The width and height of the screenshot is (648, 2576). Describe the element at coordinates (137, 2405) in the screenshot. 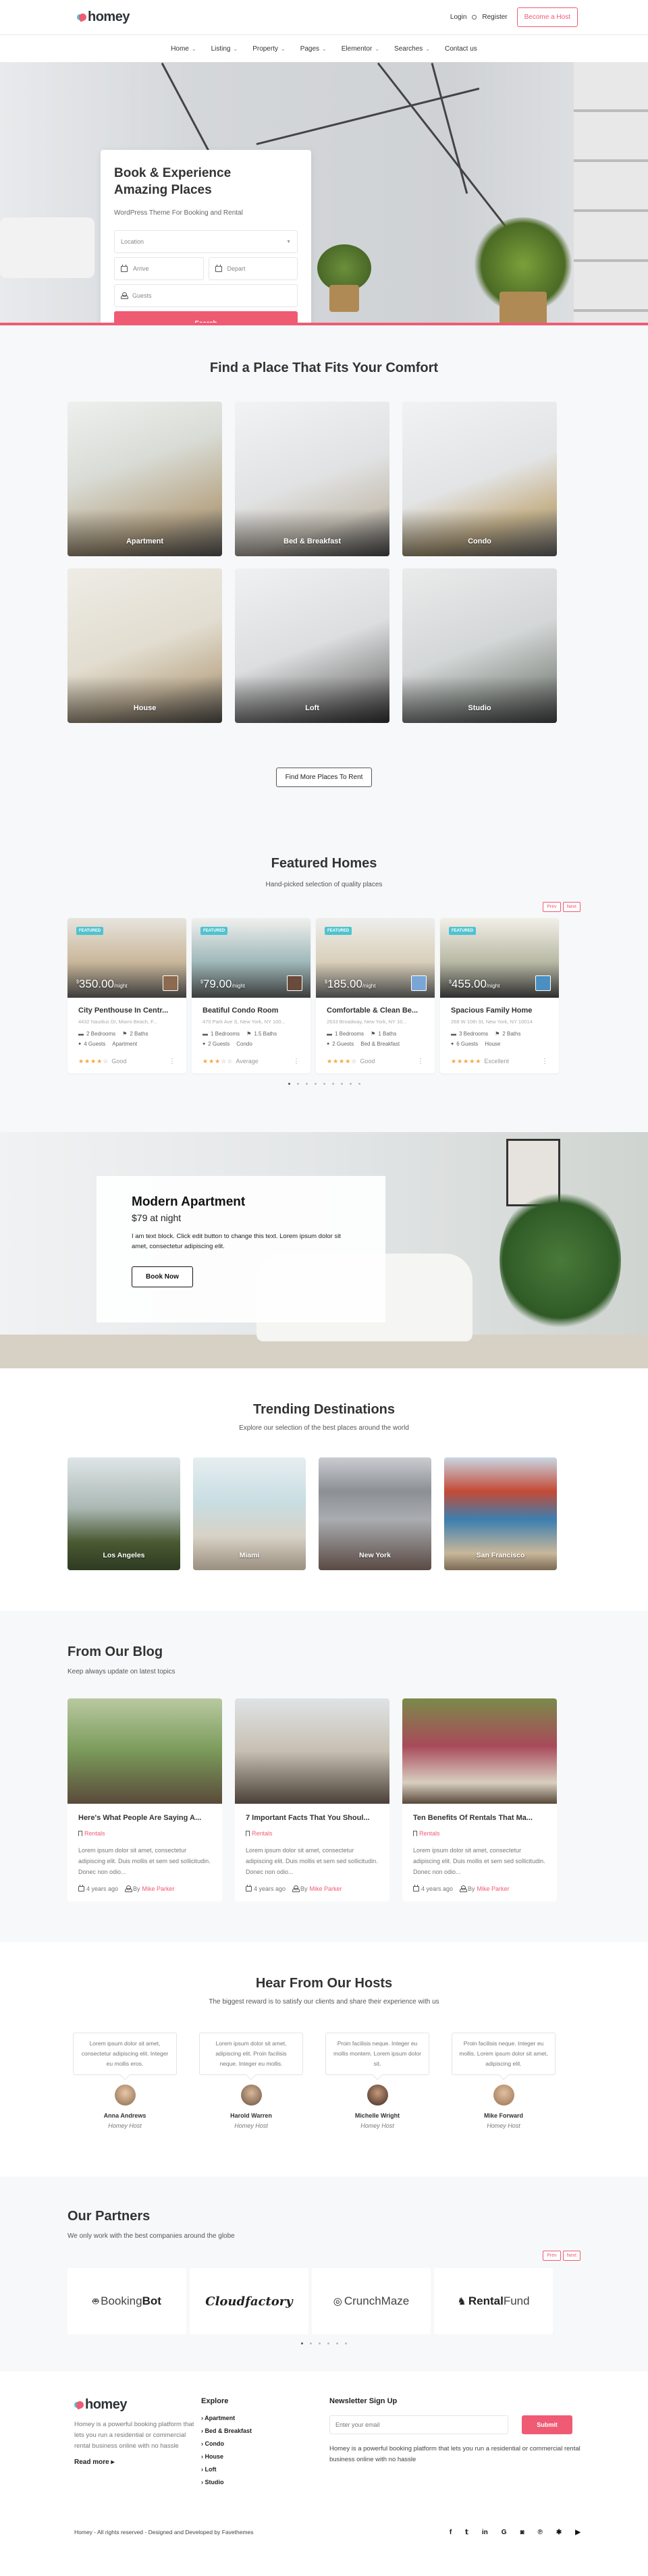

I see `footer-logo: homey` at that location.